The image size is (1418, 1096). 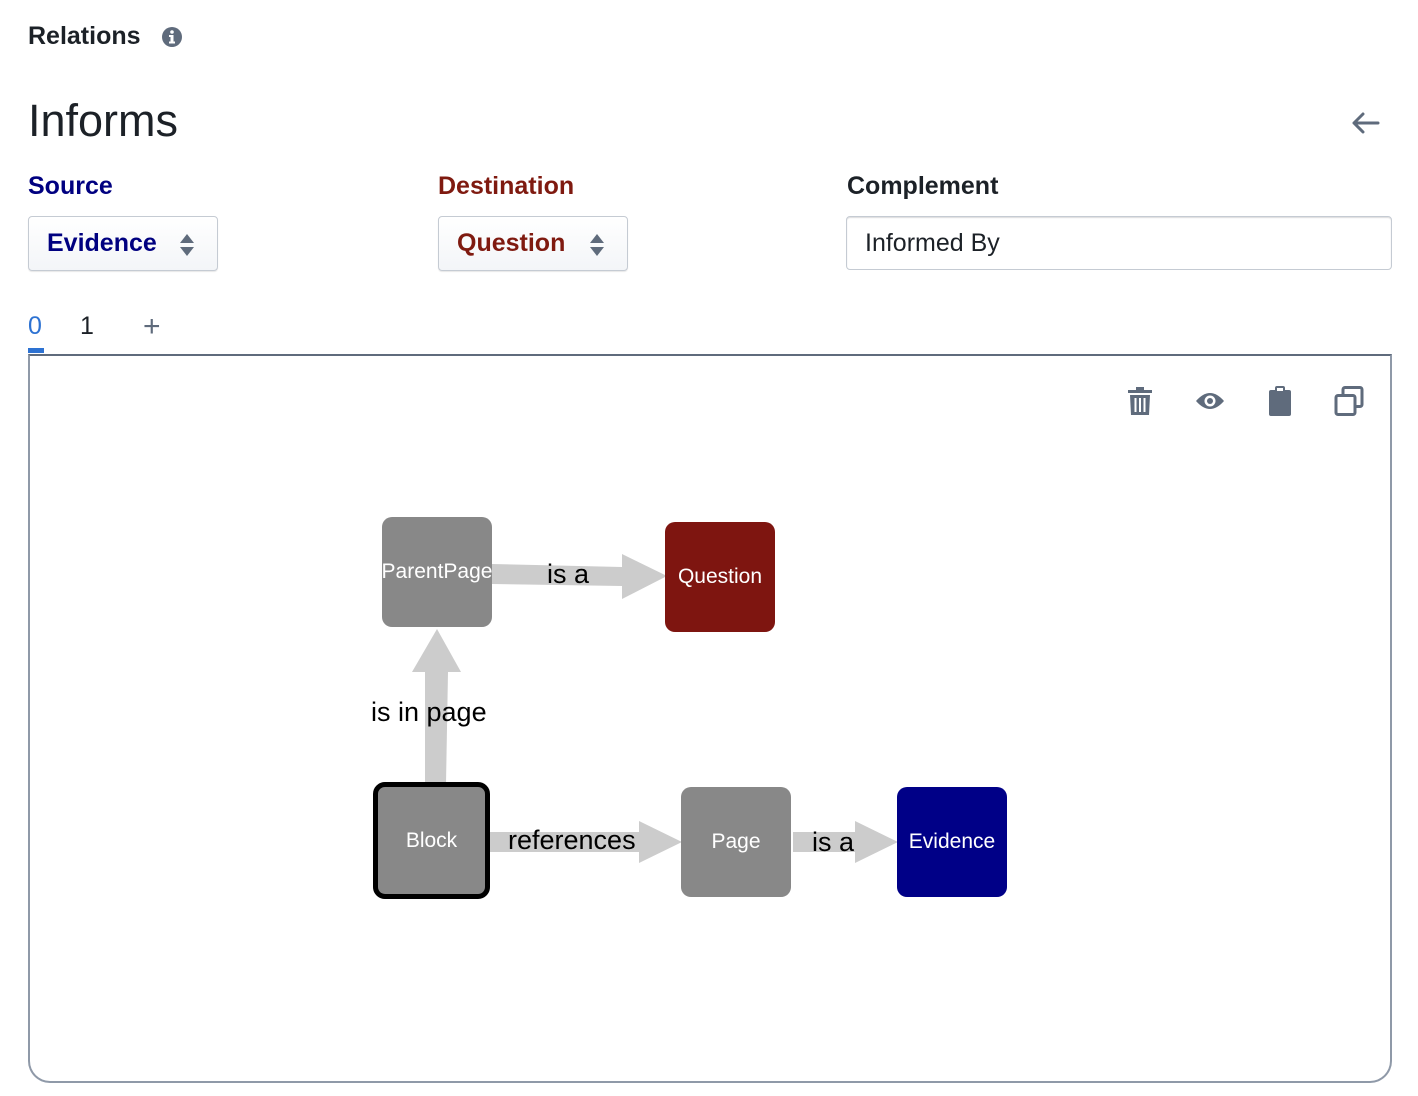 I want to click on section-title: Relations, so click(x=84, y=36).